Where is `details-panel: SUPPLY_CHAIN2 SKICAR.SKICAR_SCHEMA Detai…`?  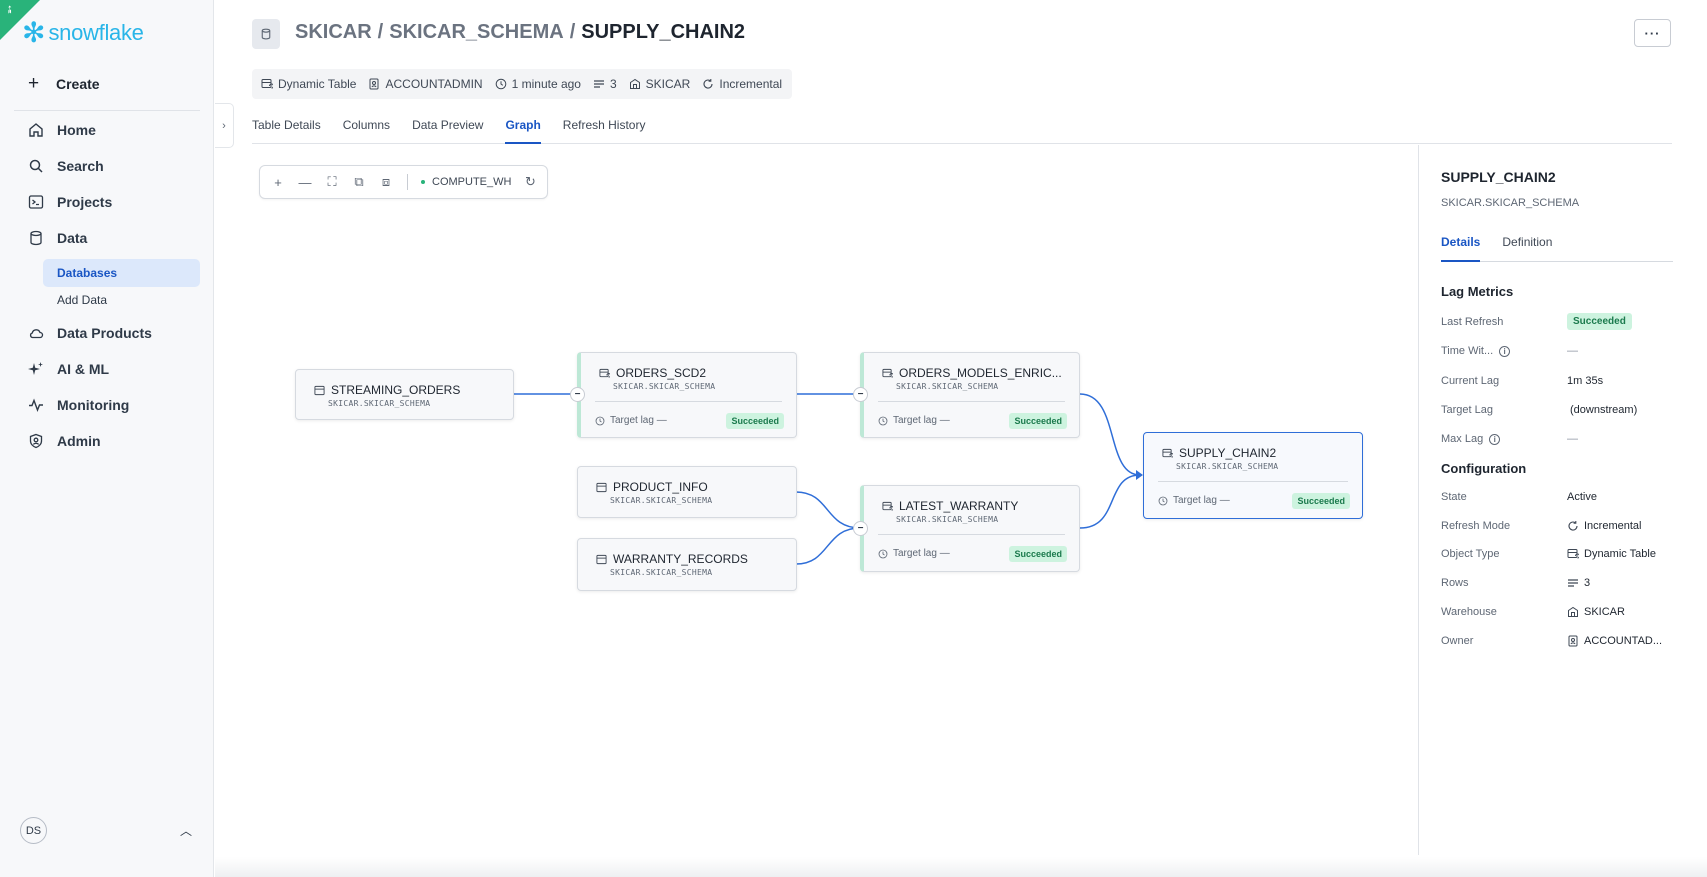 details-panel: SUPPLY_CHAIN2 SKICAR.SKICAR_SCHEMA Detai… is located at coordinates (1545, 500).